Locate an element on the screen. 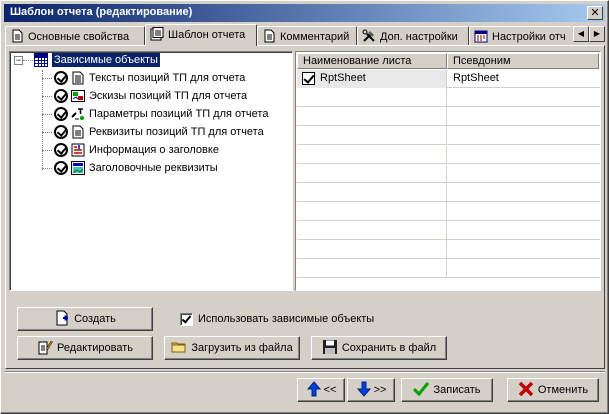 The height and width of the screenshot is (414, 609). text-doc-icon is located at coordinates (78, 78).